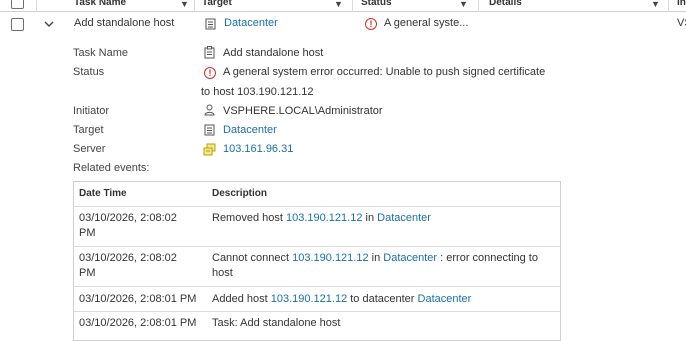 The image size is (686, 341). Describe the element at coordinates (209, 110) in the screenshot. I see `user-icon` at that location.